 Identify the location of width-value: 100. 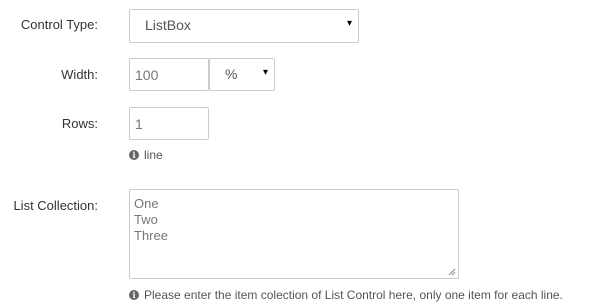
(147, 75).